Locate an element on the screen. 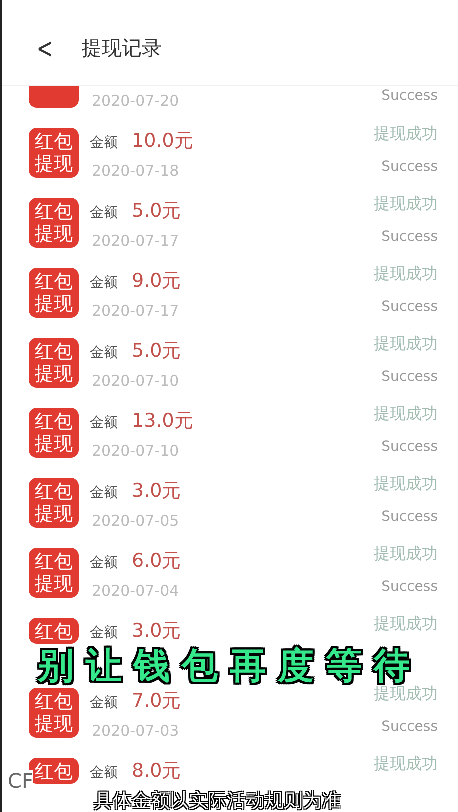 The height and width of the screenshot is (812, 458). record-date: 2020-07-18 is located at coordinates (136, 171).